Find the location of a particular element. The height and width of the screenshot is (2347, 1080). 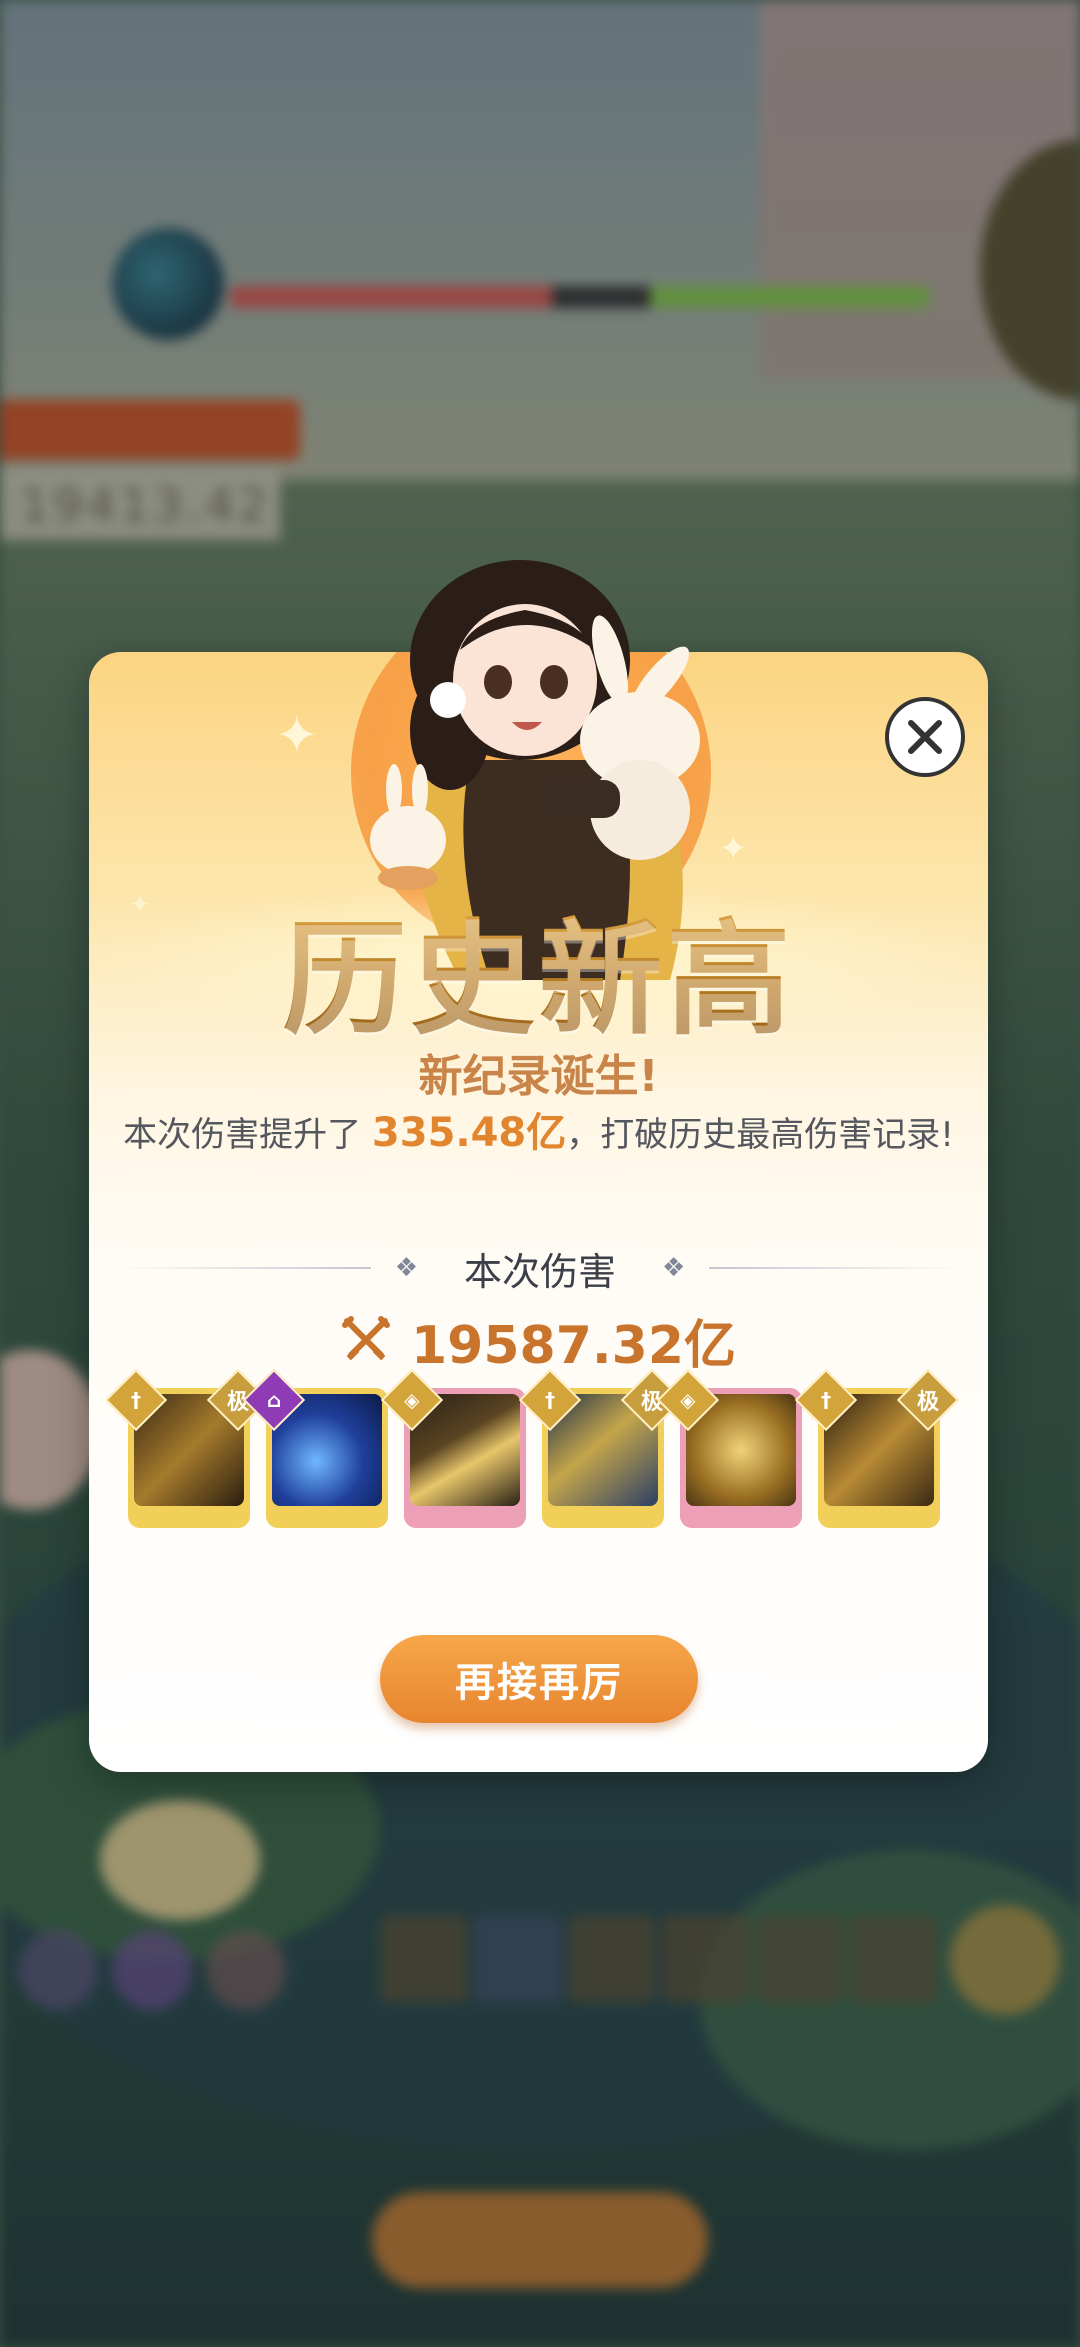

desc-suffix: ，打破历史最高伤害记录! is located at coordinates (760, 1135).